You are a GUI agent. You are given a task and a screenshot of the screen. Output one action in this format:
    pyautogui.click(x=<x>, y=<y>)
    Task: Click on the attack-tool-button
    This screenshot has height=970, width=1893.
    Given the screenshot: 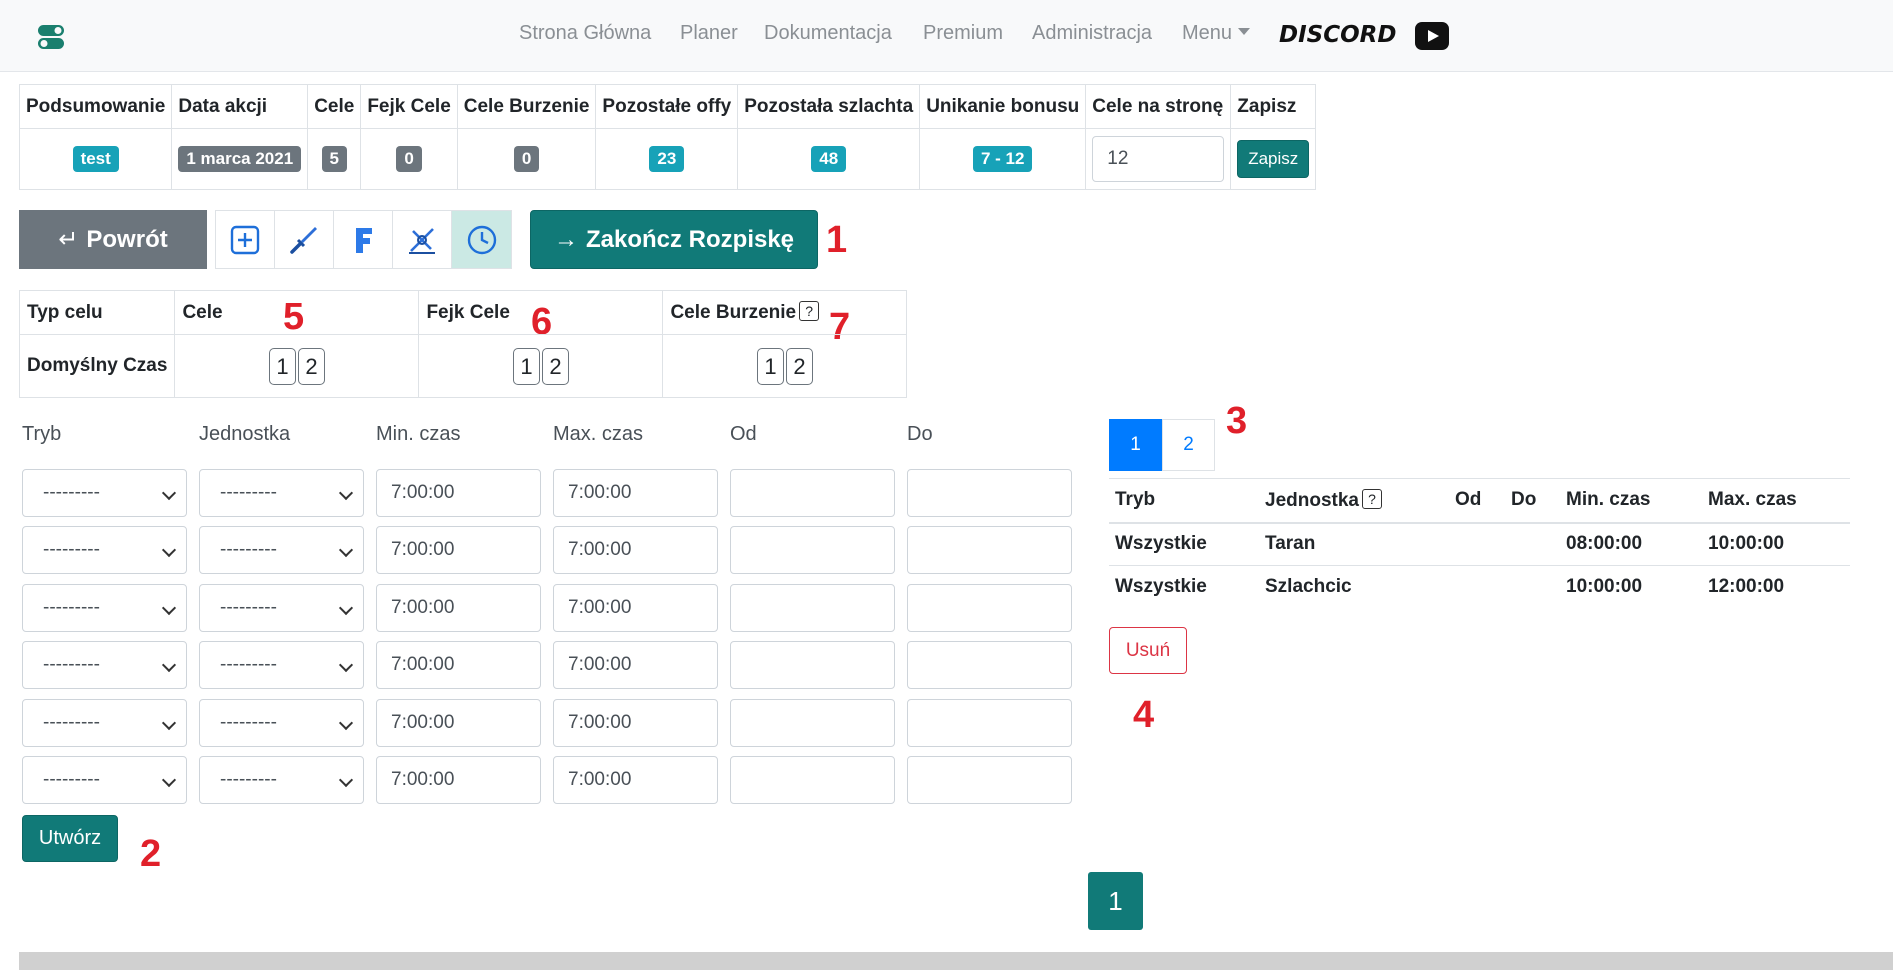 What is the action you would take?
    pyautogui.click(x=304, y=239)
    